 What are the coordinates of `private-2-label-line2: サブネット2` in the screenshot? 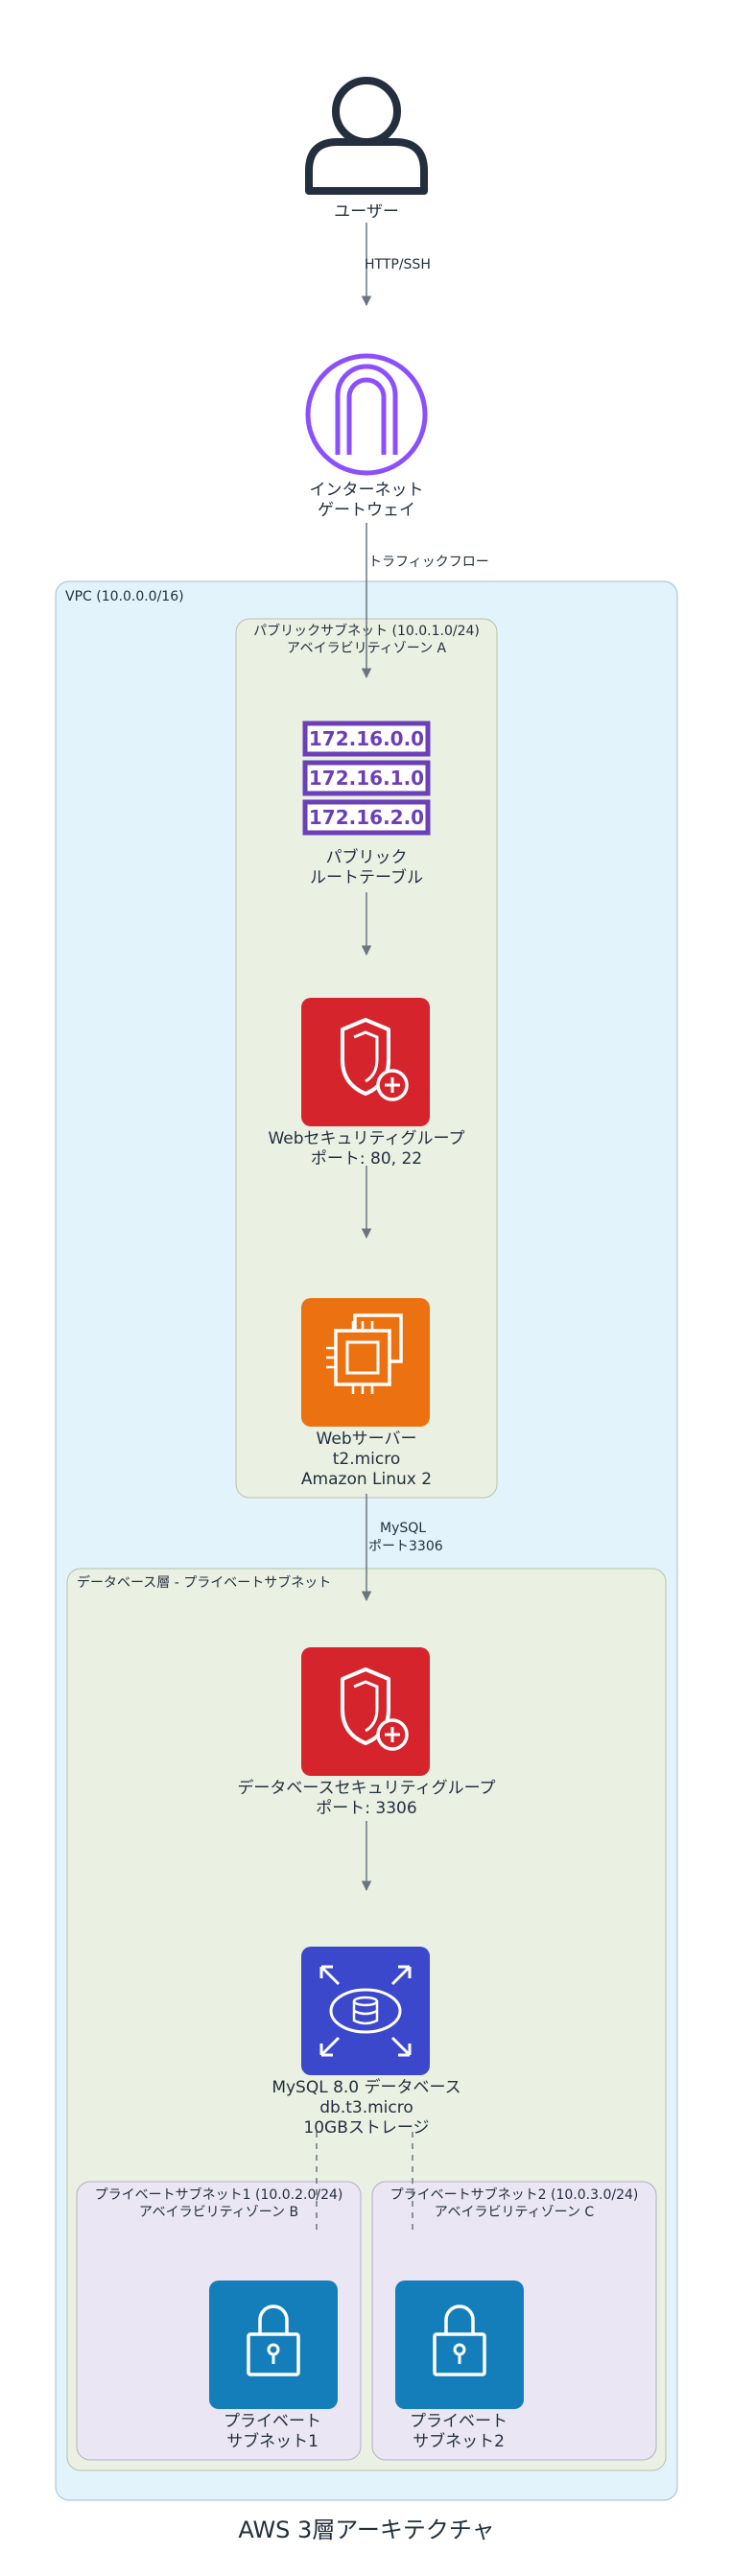 It's located at (459, 2441).